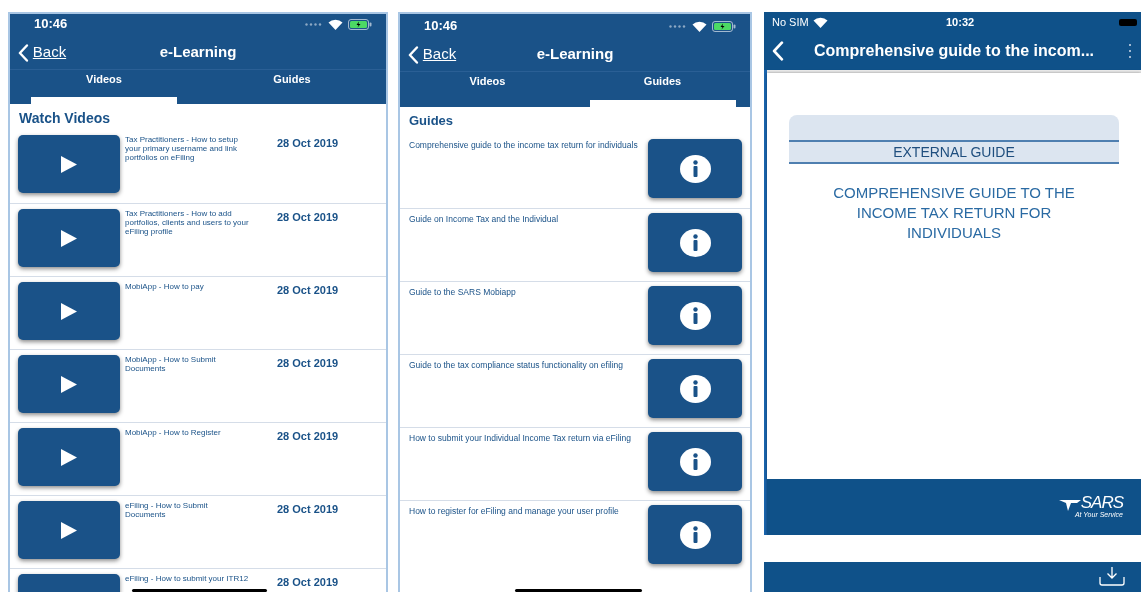 The width and height of the screenshot is (1141, 592). Describe the element at coordinates (200, 315) in the screenshot. I see `video-title: MobiApp - How to pay` at that location.